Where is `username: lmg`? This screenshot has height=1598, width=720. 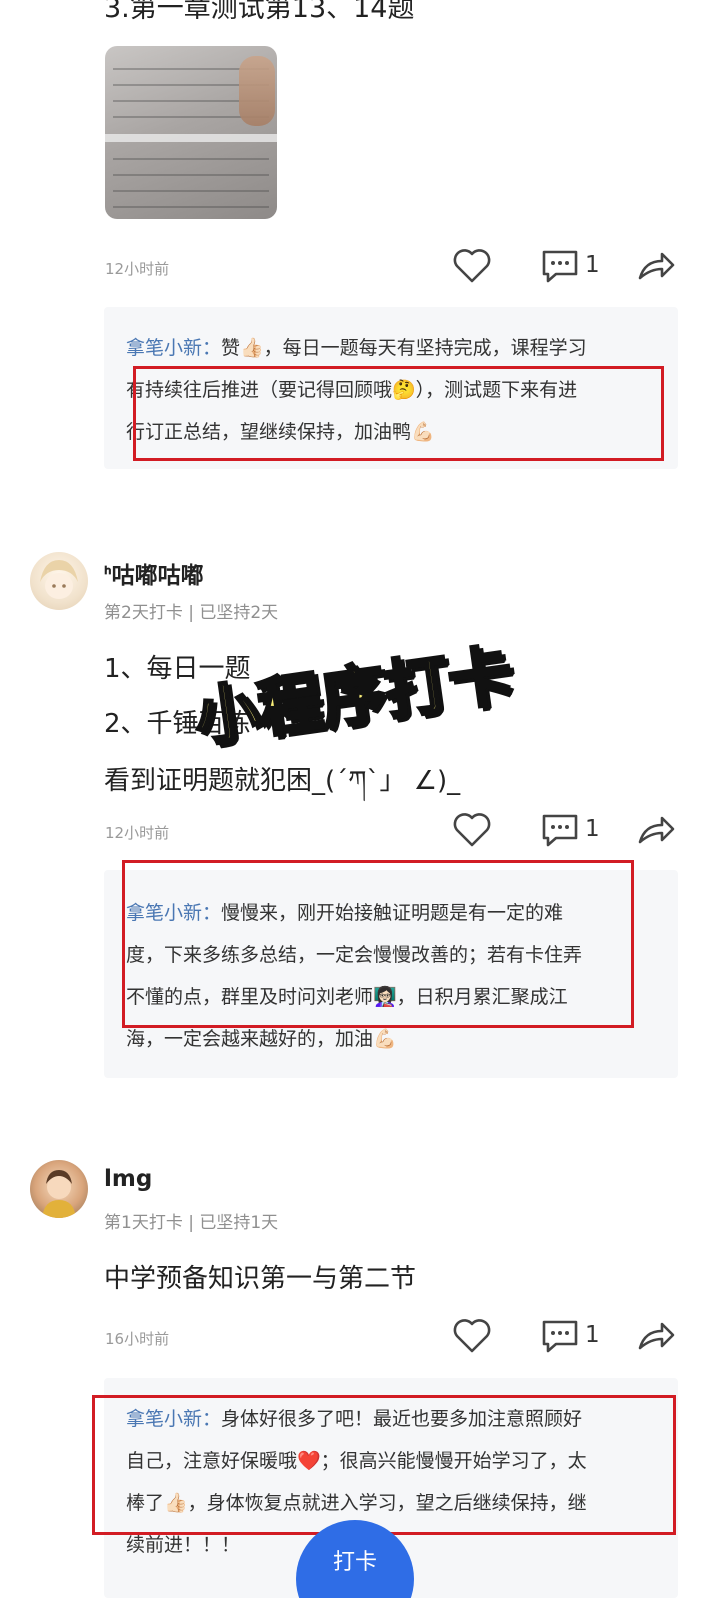 username: lmg is located at coordinates (128, 1179).